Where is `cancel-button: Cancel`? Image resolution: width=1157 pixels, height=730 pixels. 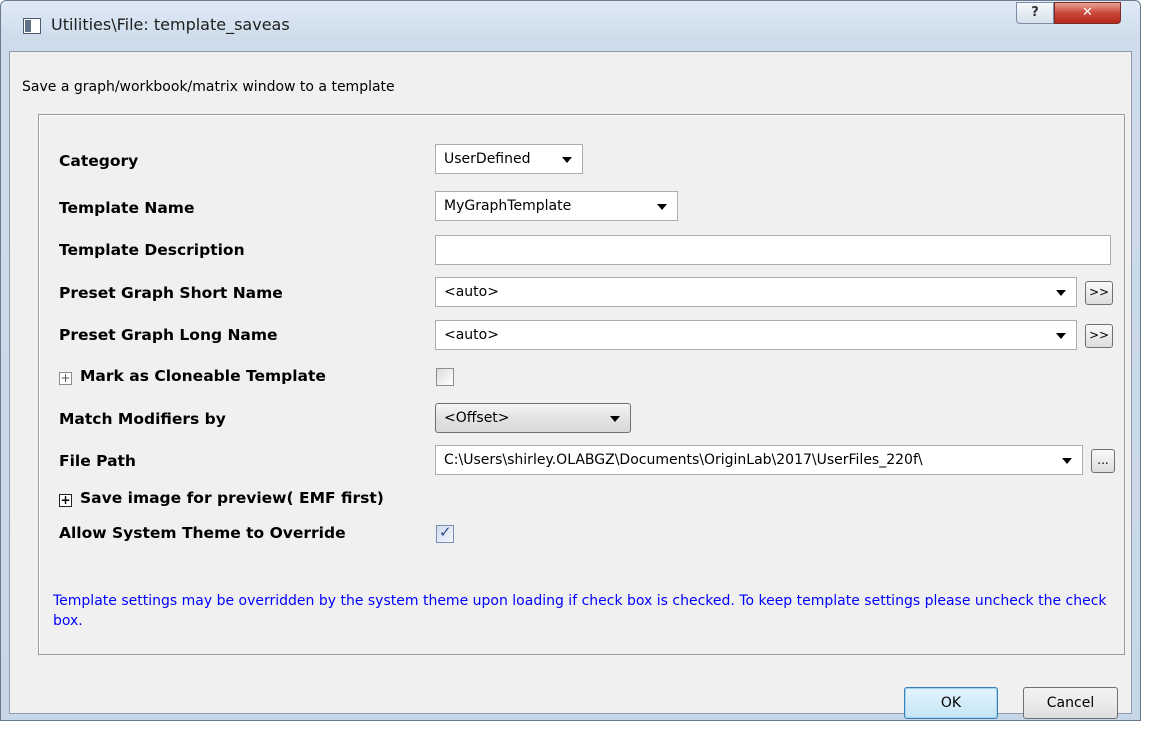
cancel-button: Cancel is located at coordinates (1070, 703).